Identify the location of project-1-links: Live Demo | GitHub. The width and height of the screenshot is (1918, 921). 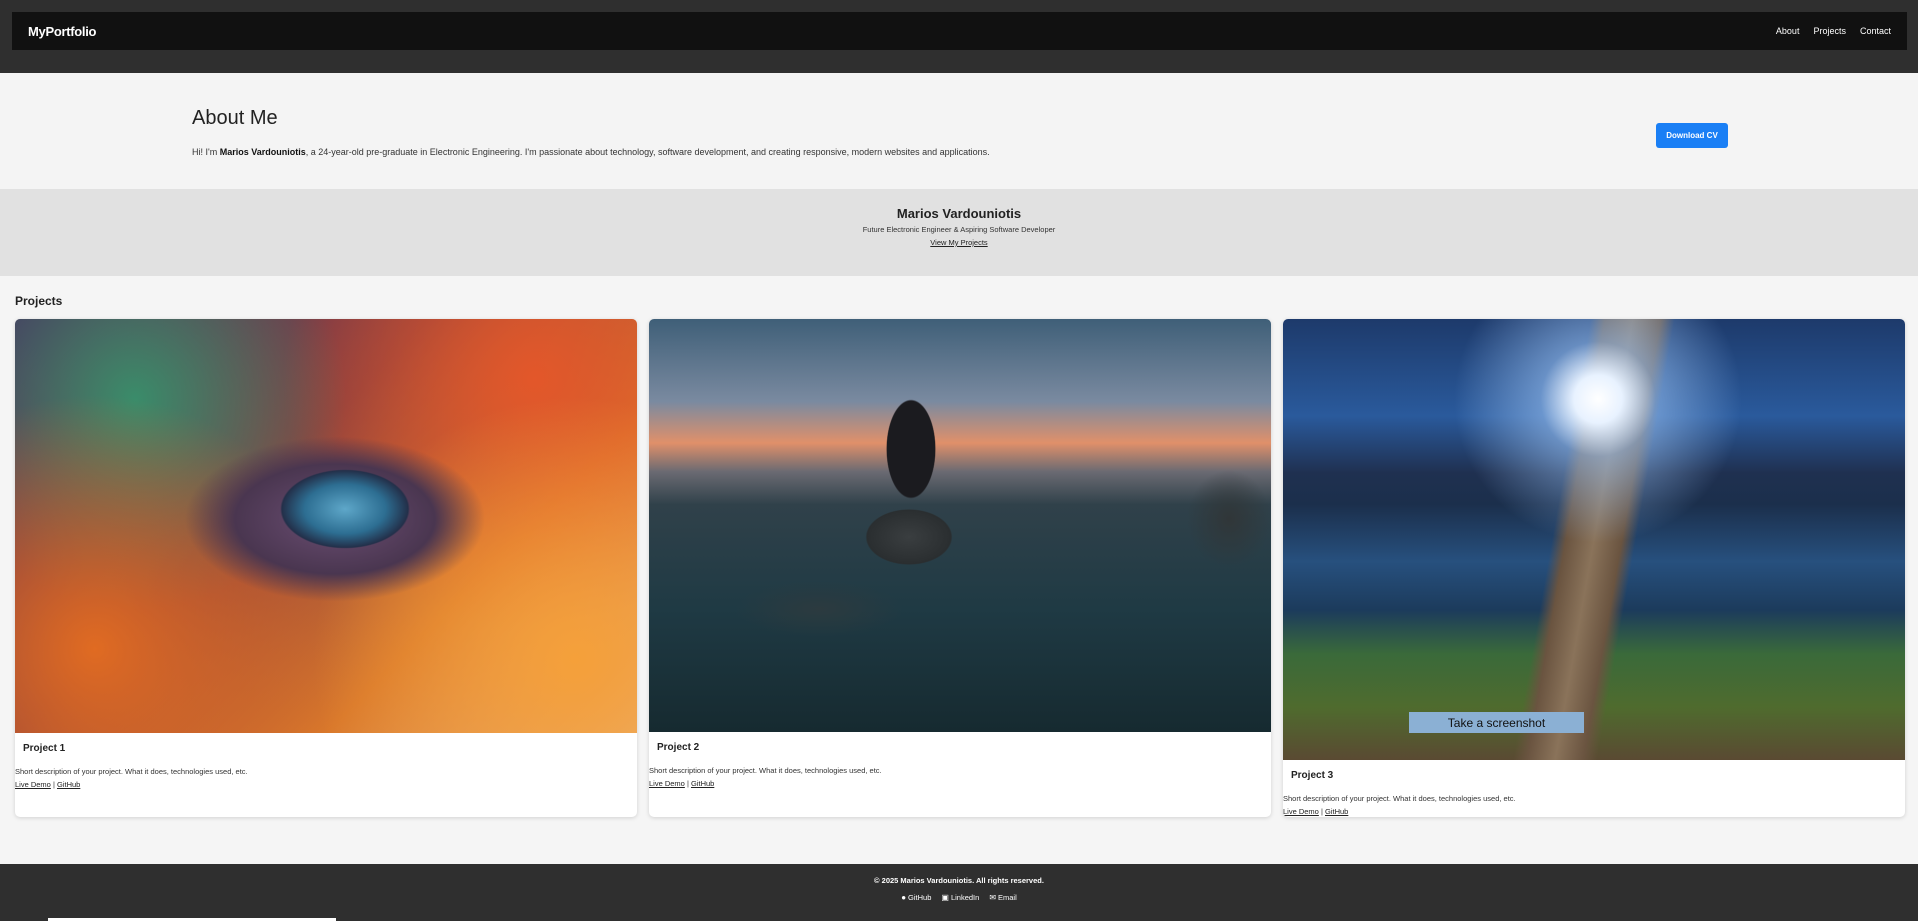
(47, 784).